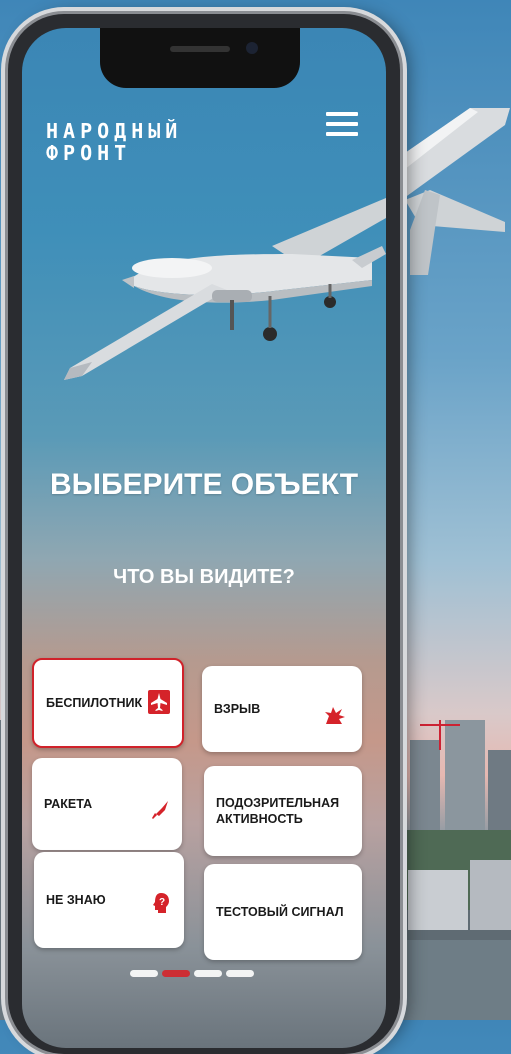  I want to click on option-dont-know-button: НЕ ЗНАЮ ?, so click(109, 900).